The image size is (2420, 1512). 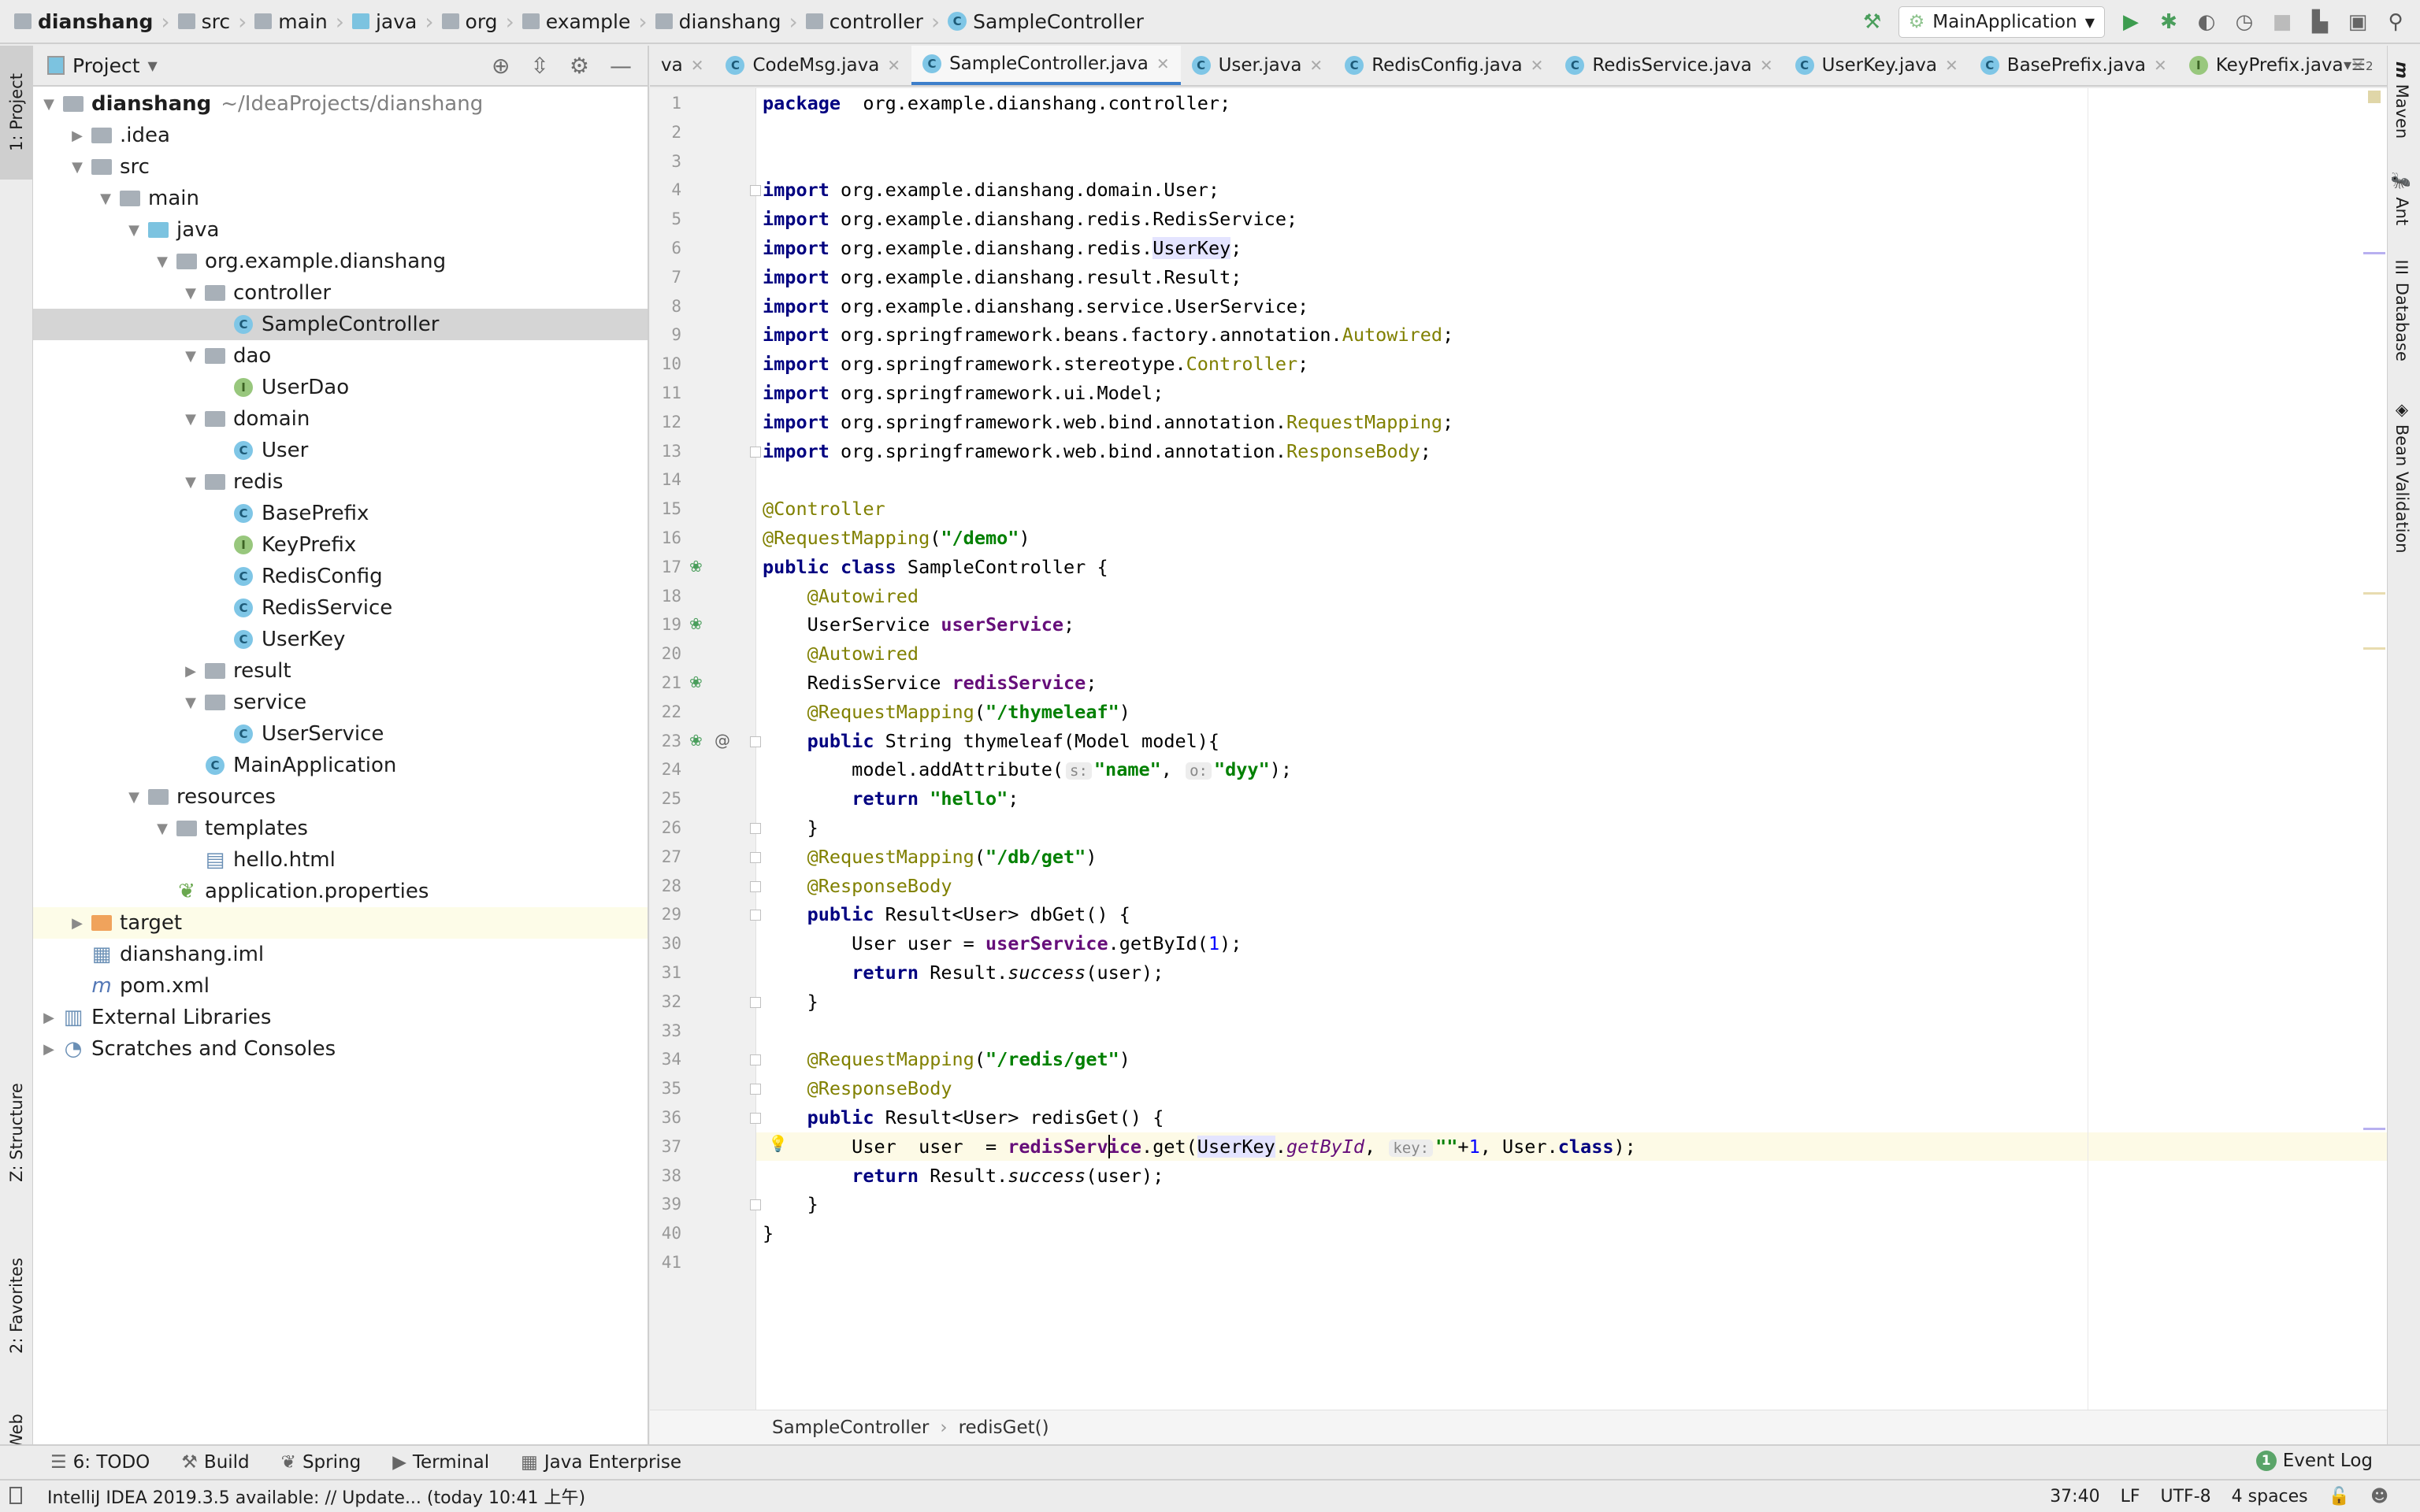 What do you see at coordinates (340, 797) in the screenshot?
I see `tree-item: ▼ resources` at bounding box center [340, 797].